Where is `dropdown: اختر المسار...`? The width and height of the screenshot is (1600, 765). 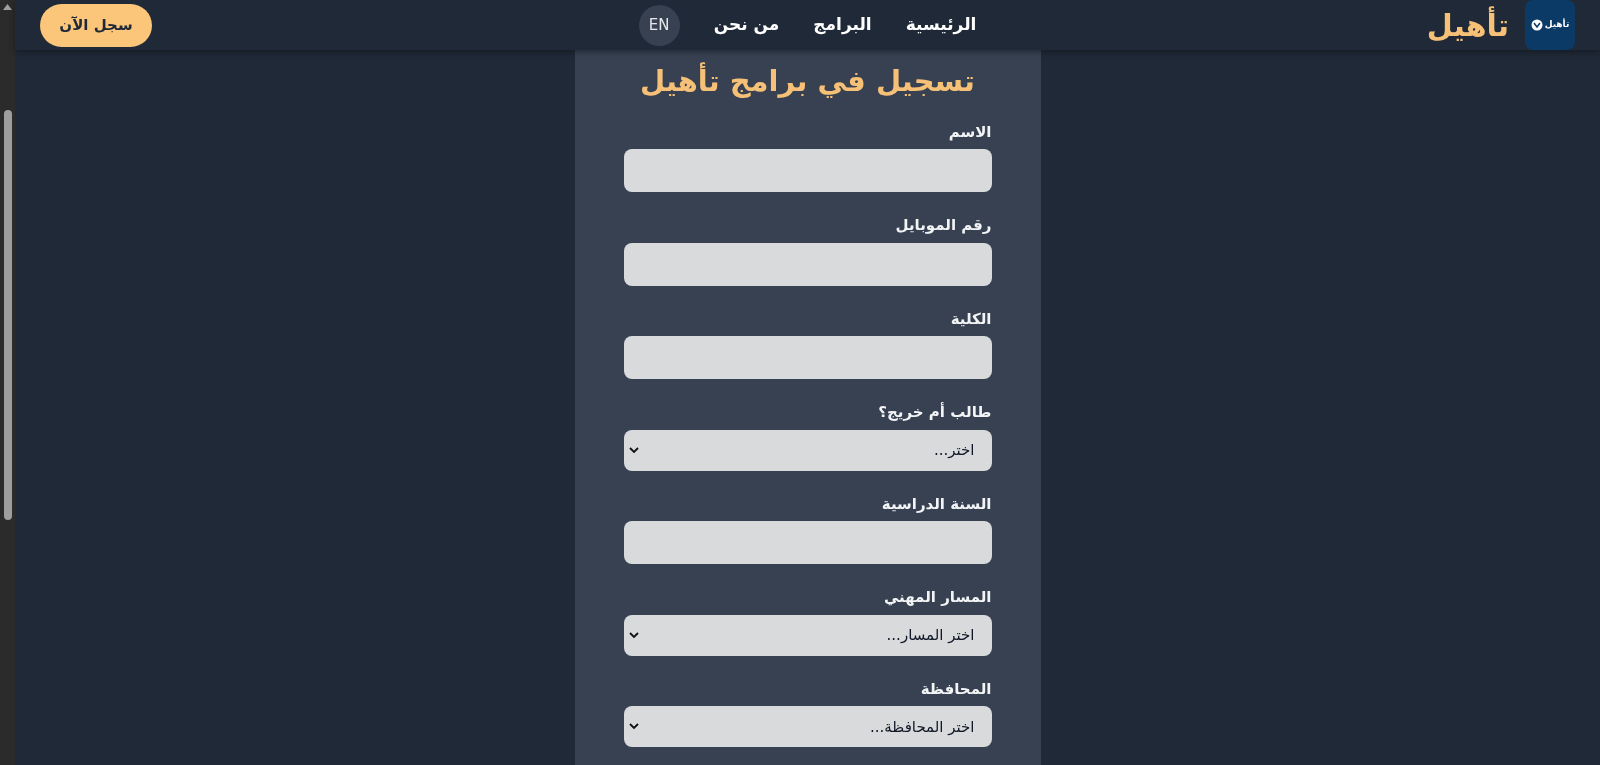 dropdown: اختر المسار... is located at coordinates (807, 635).